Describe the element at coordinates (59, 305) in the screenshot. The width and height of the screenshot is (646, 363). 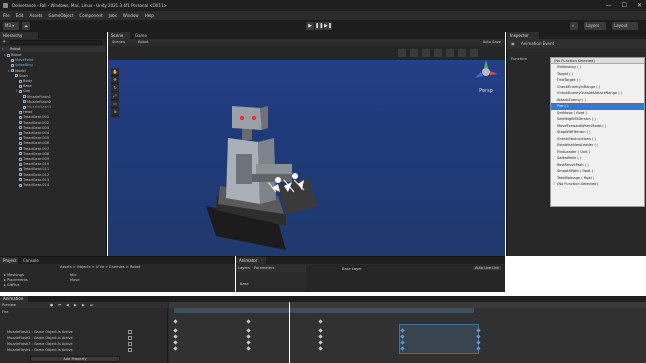
I see `first-frame-icon: ⏮` at that location.